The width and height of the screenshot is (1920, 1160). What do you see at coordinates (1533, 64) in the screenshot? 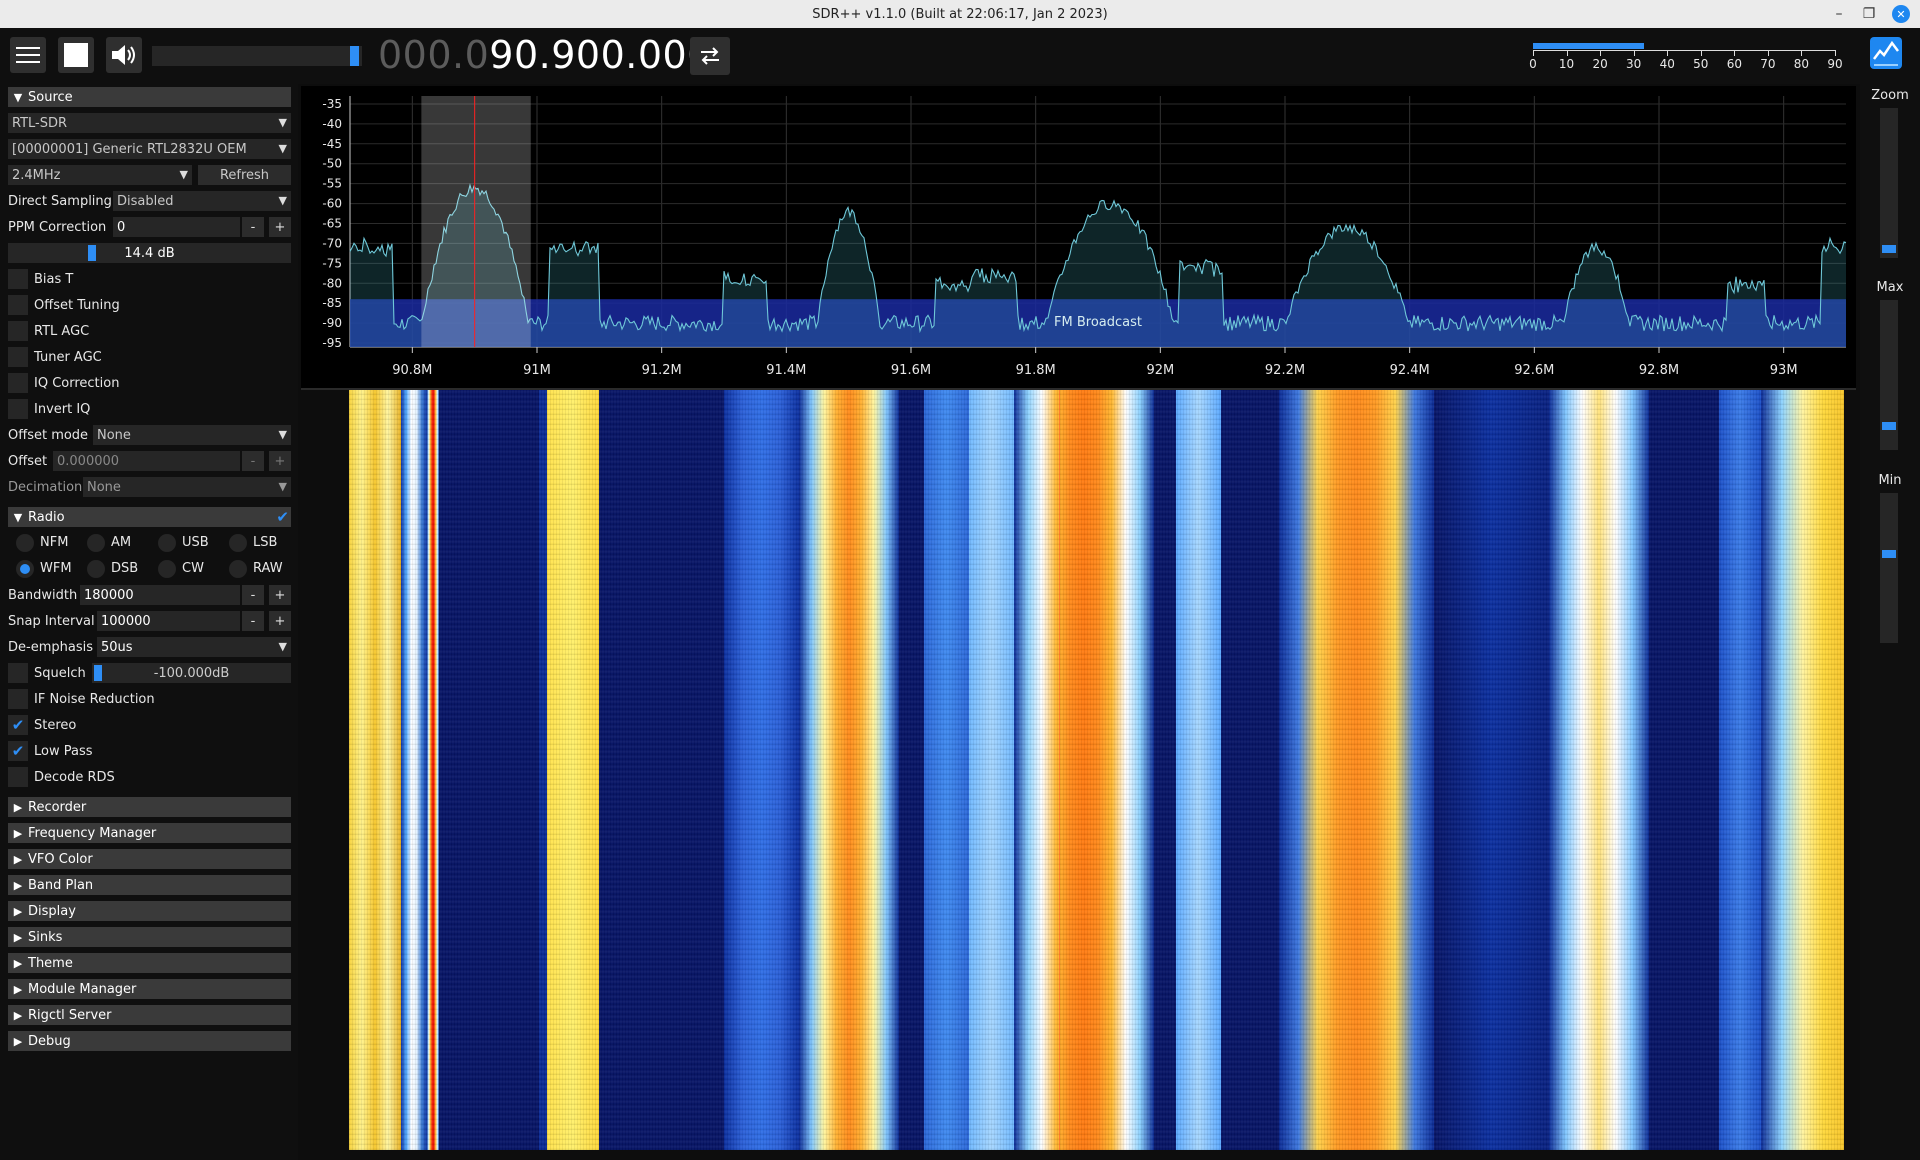
I see `snr-tick-label: 0` at bounding box center [1533, 64].